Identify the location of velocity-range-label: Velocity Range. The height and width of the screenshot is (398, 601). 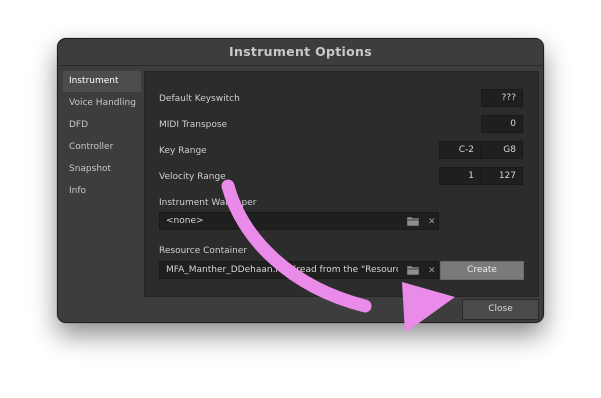
(192, 177).